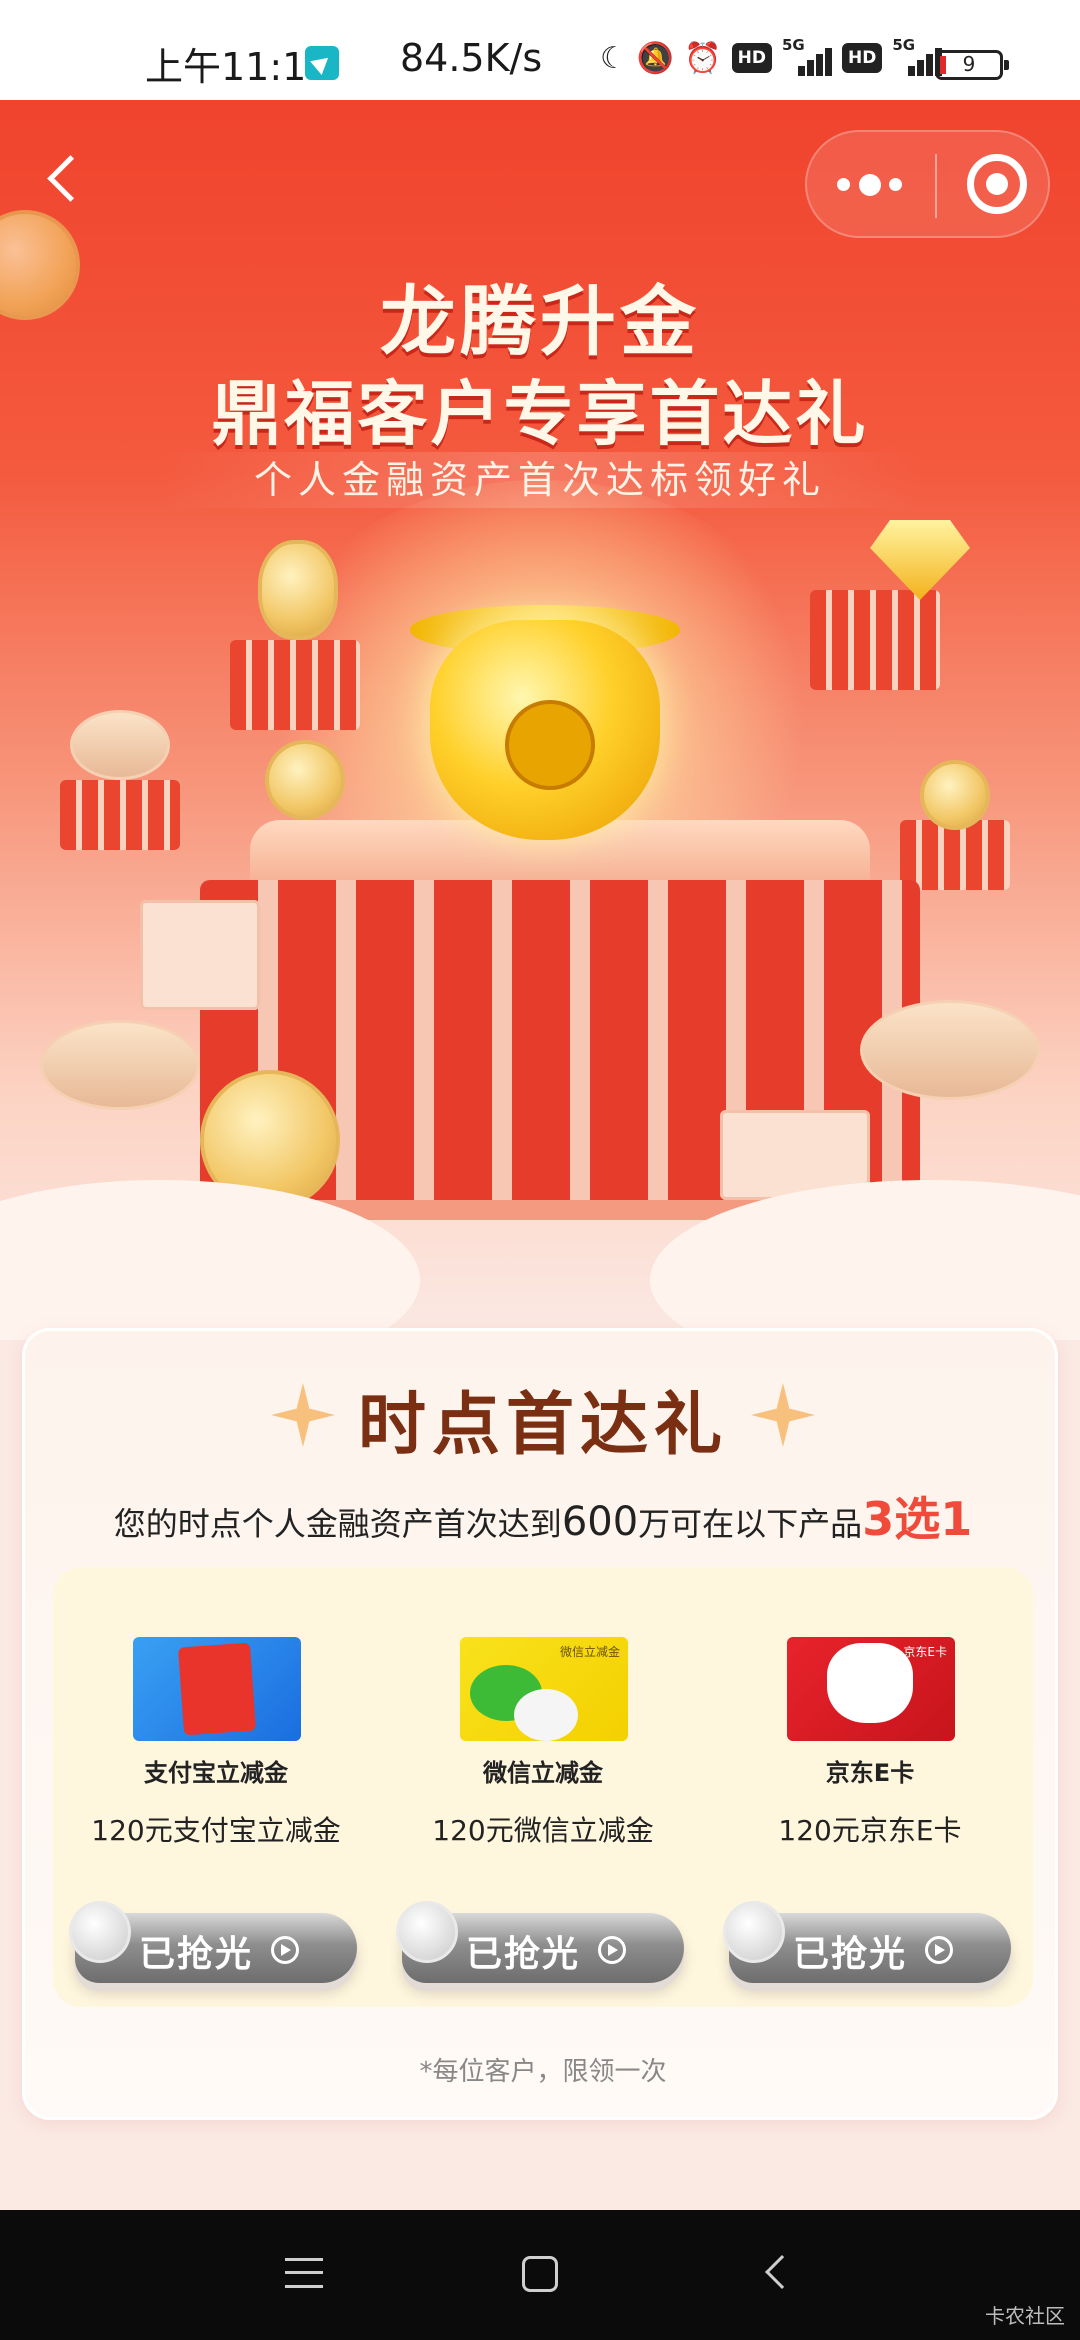  Describe the element at coordinates (200, 955) in the screenshot. I see `gift-box-icon` at that location.